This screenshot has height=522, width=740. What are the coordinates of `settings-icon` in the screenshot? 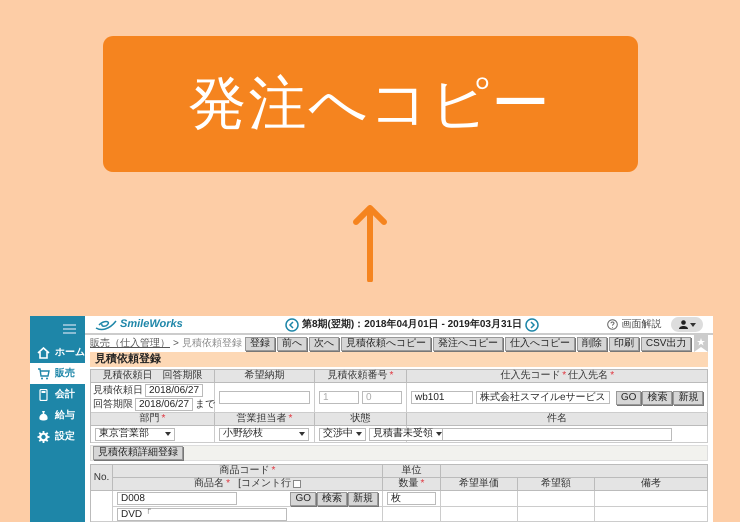 It's located at (43, 436).